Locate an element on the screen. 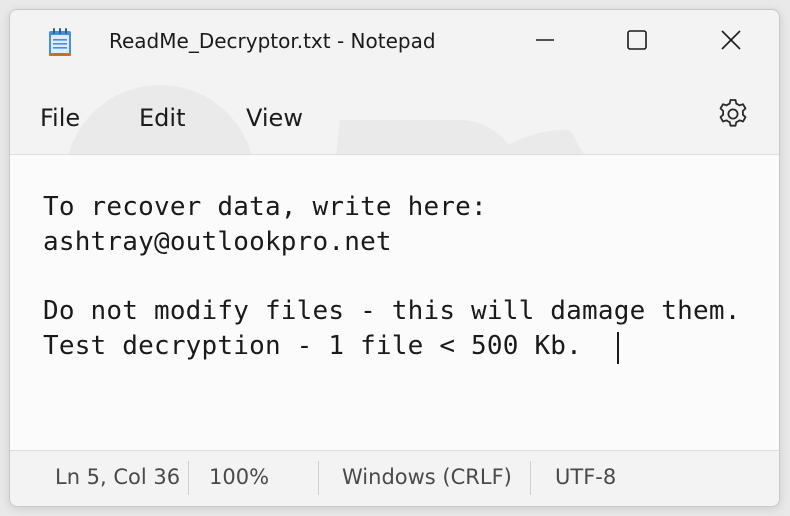  cursor-position: Ln 5, Col 36 is located at coordinates (118, 477).